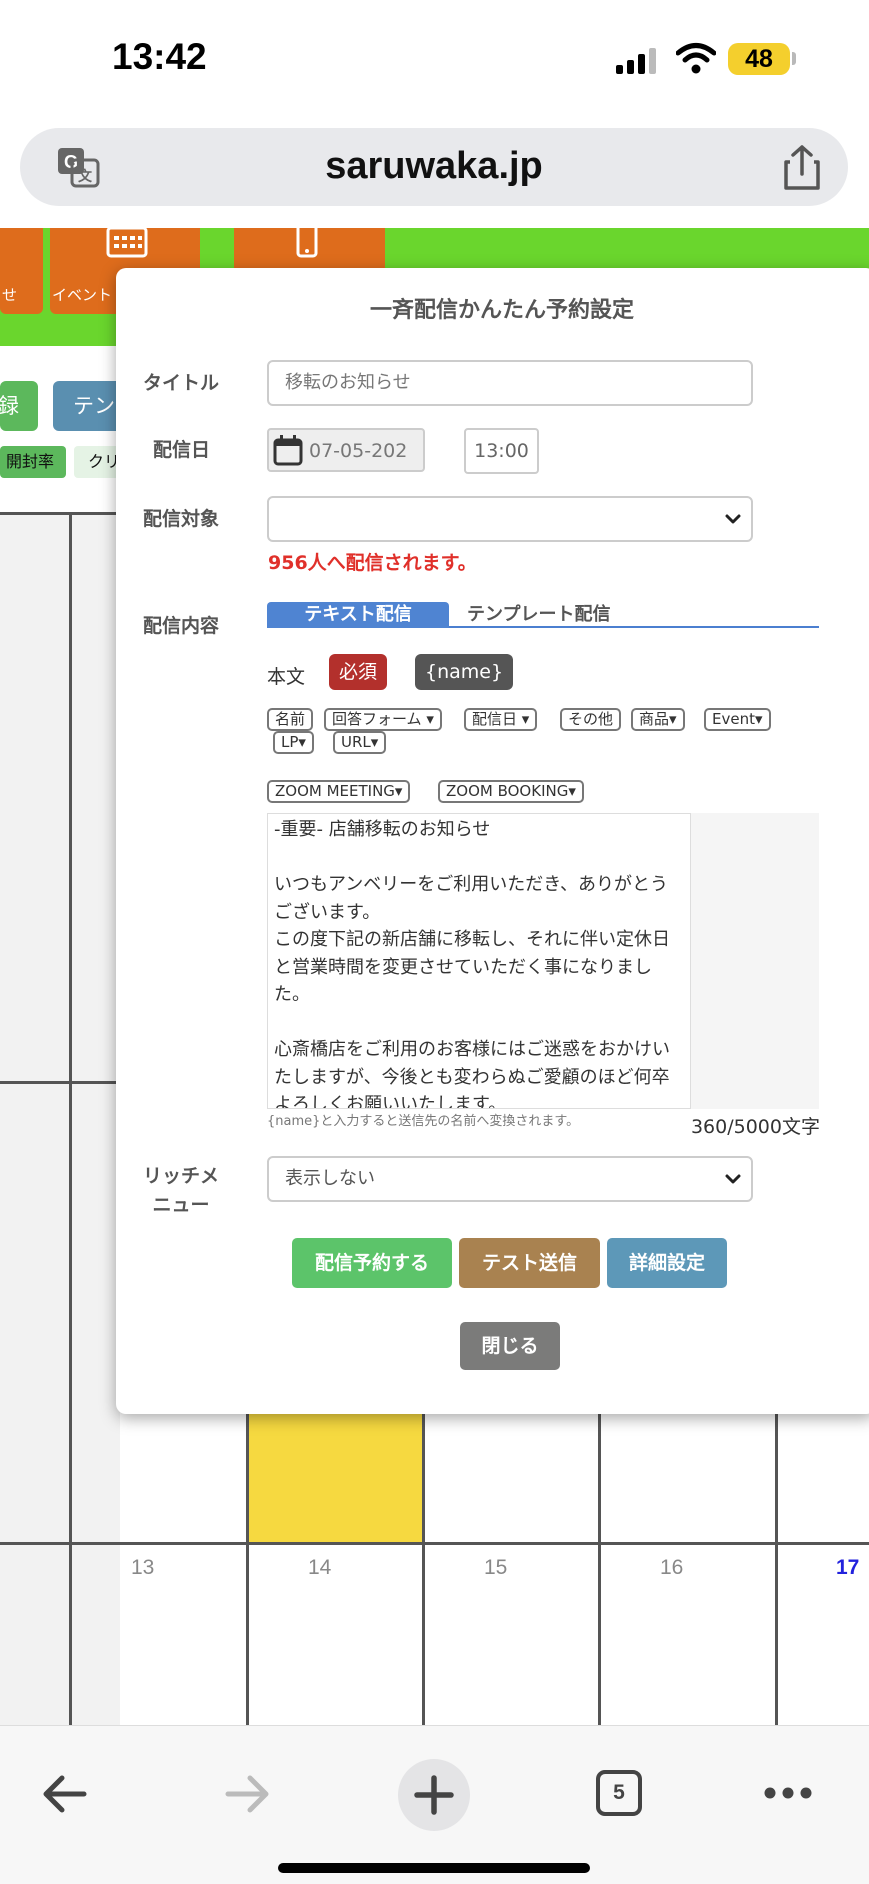 This screenshot has height=1884, width=869. Describe the element at coordinates (30, 461) in the screenshot. I see `bg-pill-label: 開封率` at that location.